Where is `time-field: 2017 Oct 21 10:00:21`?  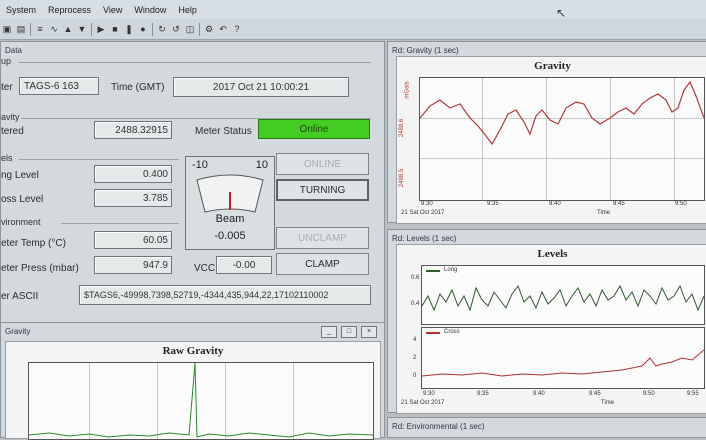
time-field: 2017 Oct 21 10:00:21 is located at coordinates (261, 87).